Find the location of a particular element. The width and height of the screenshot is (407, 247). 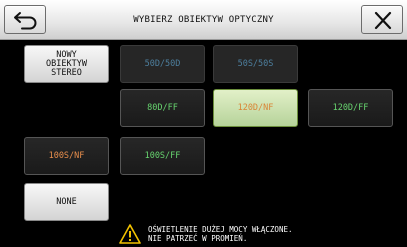

lens-100s-nf-label: 100S/NF is located at coordinates (66, 155).